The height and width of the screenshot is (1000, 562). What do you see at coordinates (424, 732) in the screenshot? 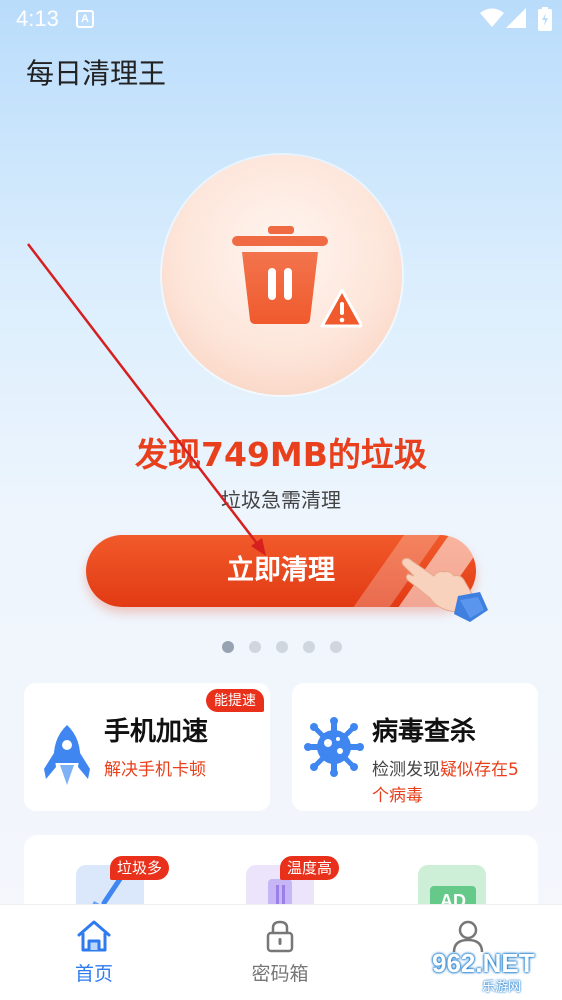
I see `virus-scan-title: 病毒查杀` at bounding box center [424, 732].